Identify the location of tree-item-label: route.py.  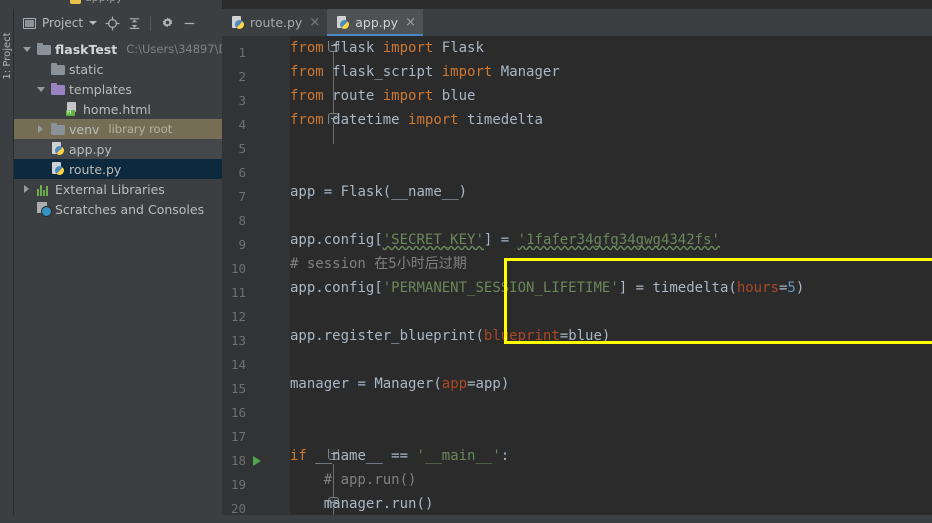
(95, 169).